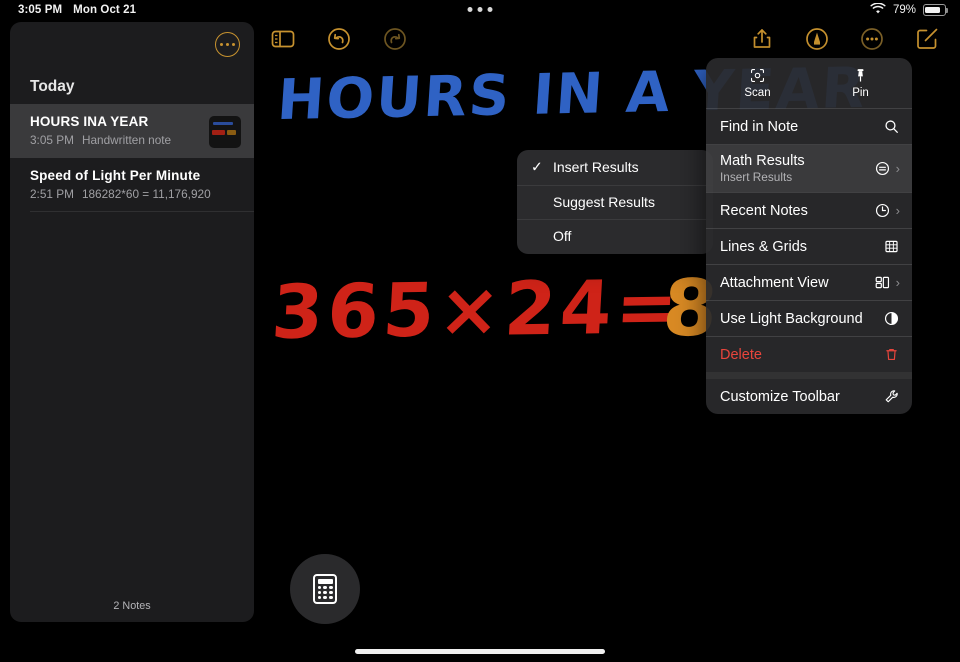 The image size is (960, 662). What do you see at coordinates (935, 10) in the screenshot?
I see `battery-icon` at bounding box center [935, 10].